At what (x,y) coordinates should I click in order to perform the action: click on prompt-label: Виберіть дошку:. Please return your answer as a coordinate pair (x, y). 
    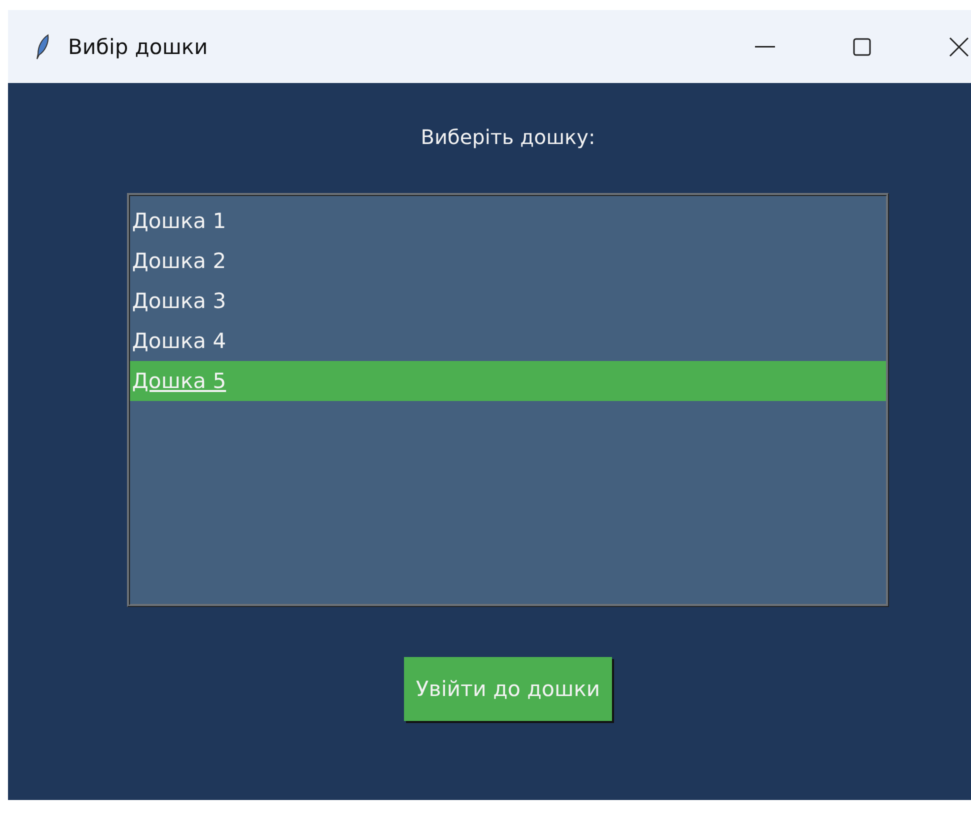
    Looking at the image, I should click on (508, 137).